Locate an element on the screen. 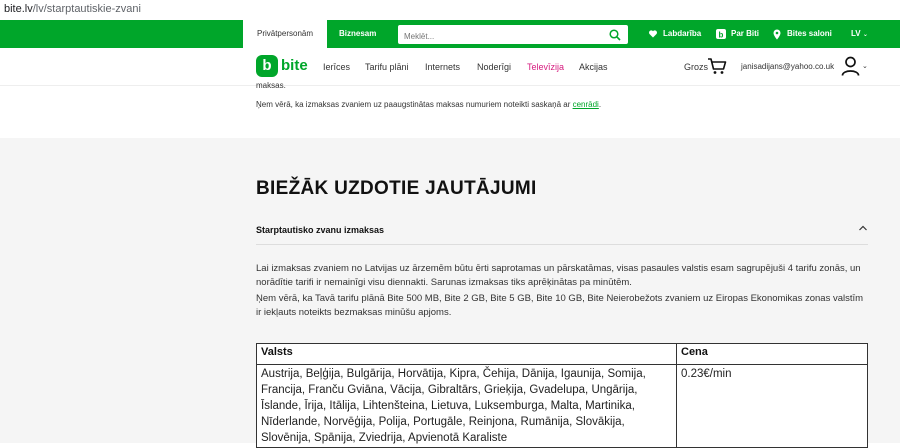 The width and height of the screenshot is (900, 448). language-switch: LV ⌄ is located at coordinates (859, 34).